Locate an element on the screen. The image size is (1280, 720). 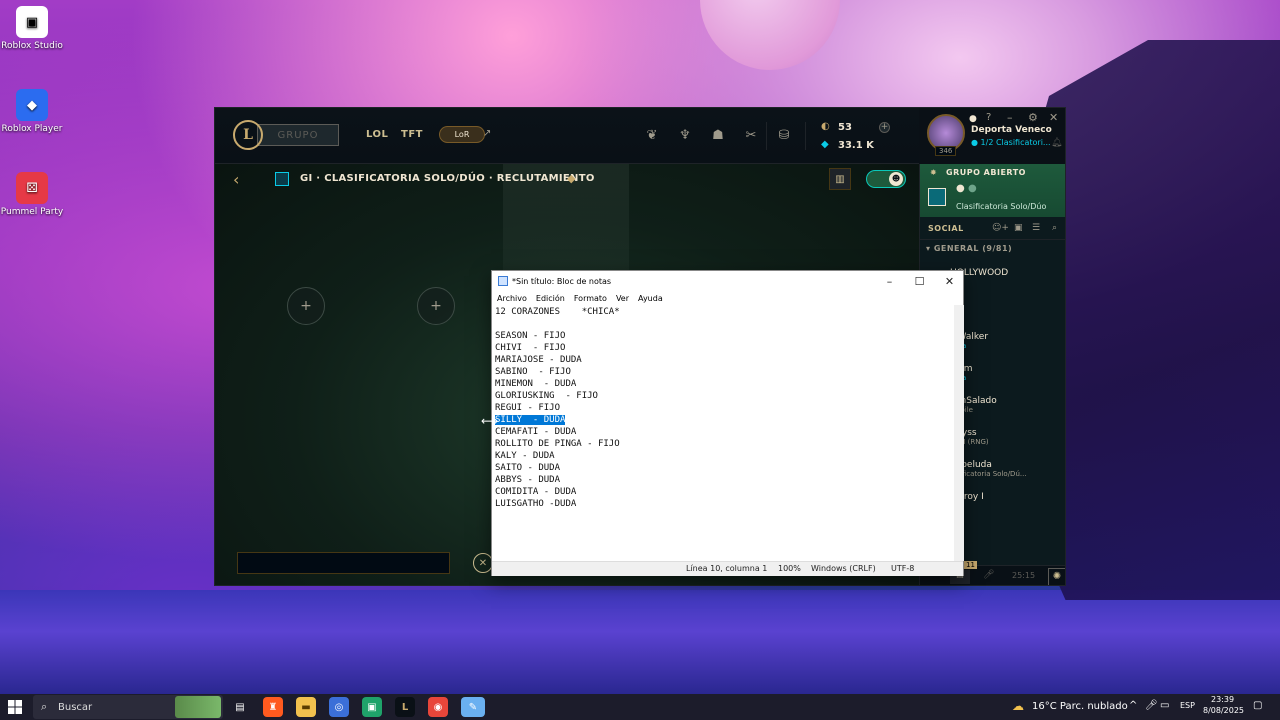
close-icon: ✕ is located at coordinates (1053, 117).